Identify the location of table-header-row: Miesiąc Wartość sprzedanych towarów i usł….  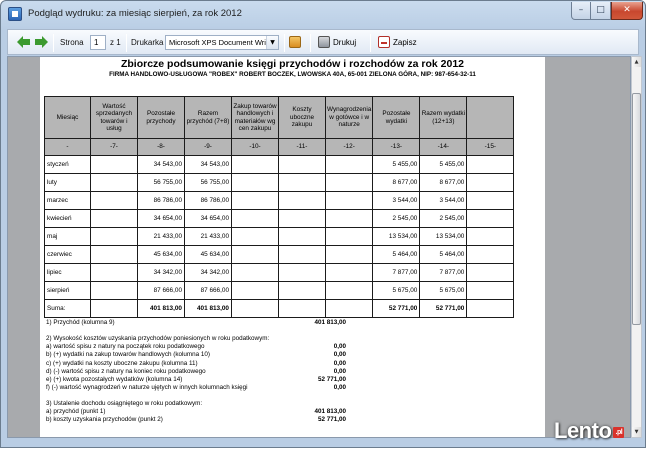
(279, 117).